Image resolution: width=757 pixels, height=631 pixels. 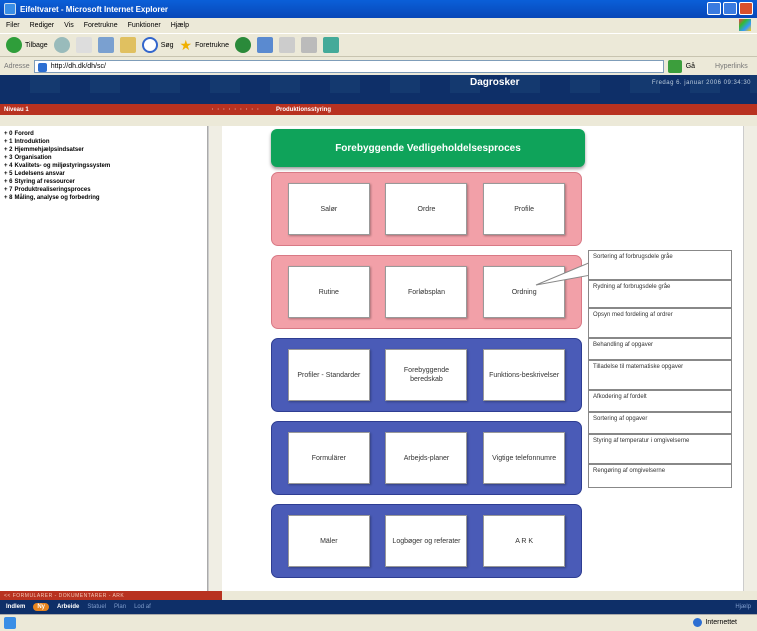 I want to click on callout-item: Afkodering af fordelt, so click(x=660, y=401).